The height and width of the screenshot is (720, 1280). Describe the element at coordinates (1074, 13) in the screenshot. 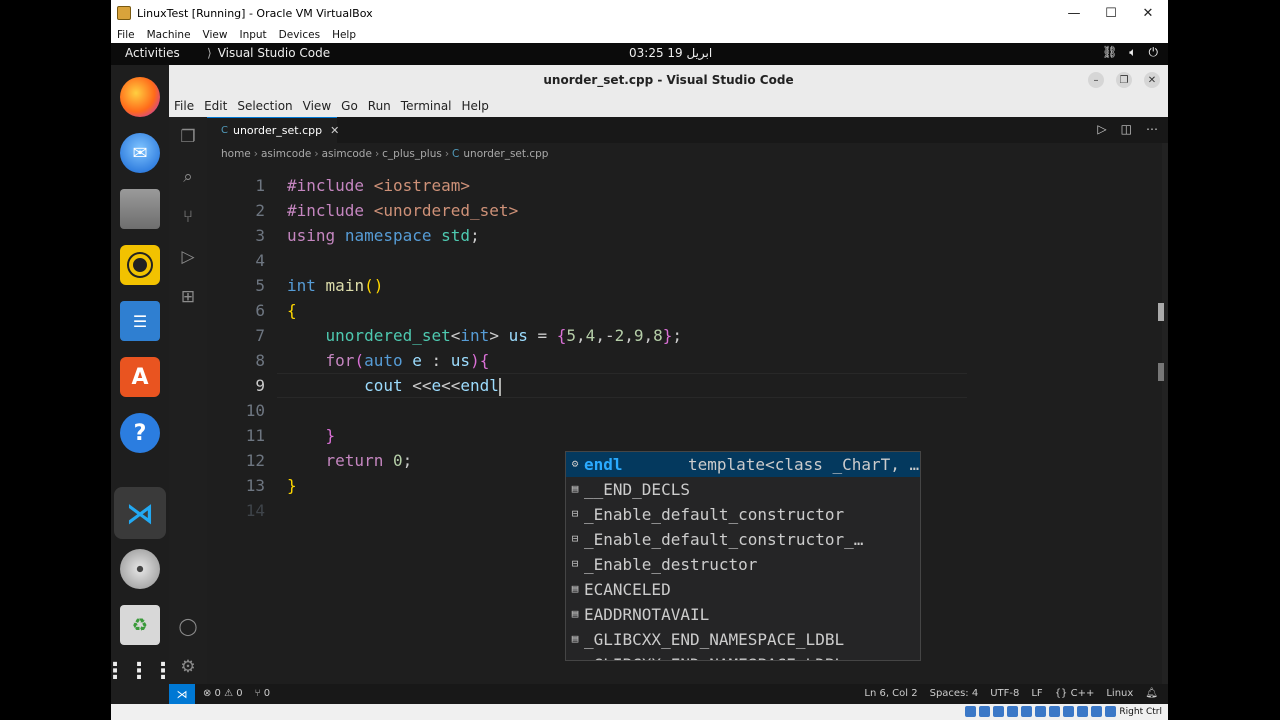

I see `minimize-icon: —` at that location.